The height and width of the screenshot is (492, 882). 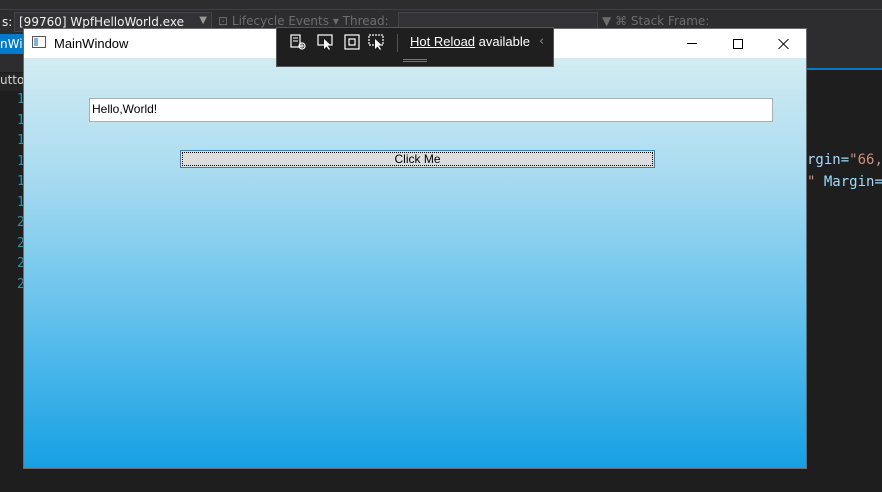 I want to click on live-visual-tree-icon, so click(x=298, y=42).